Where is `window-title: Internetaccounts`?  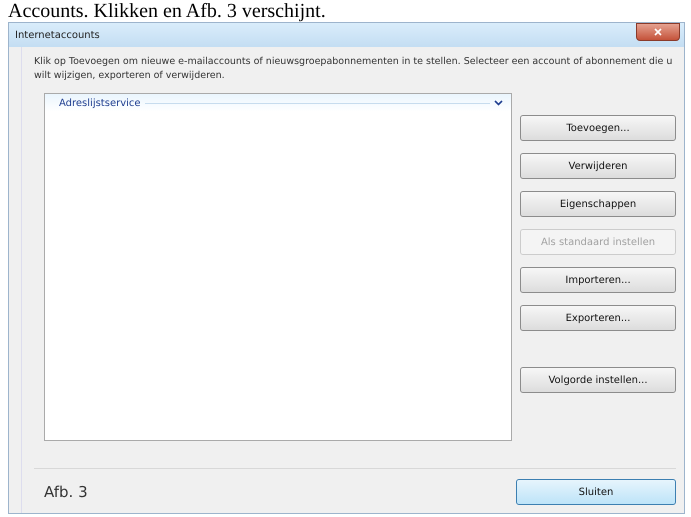 window-title: Internetaccounts is located at coordinates (57, 35).